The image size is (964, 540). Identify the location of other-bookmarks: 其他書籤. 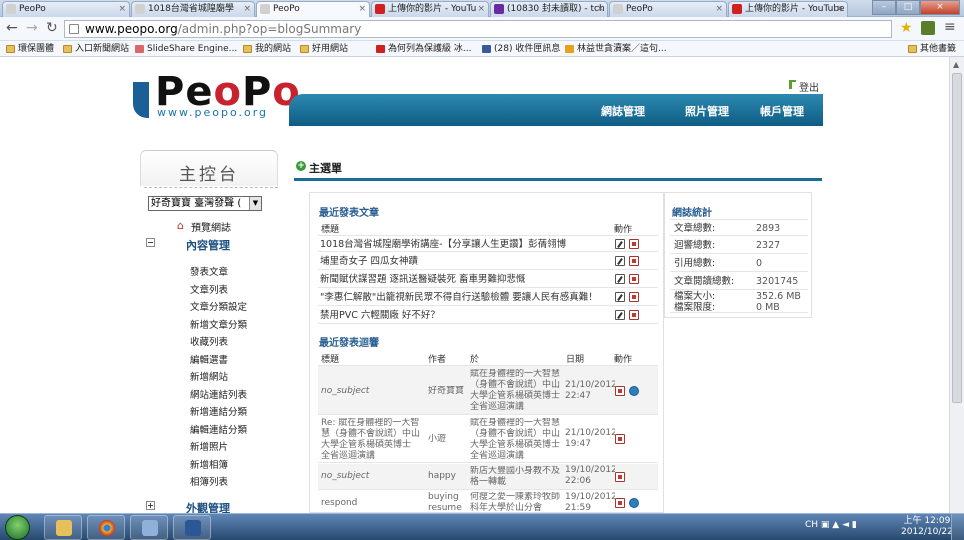
(932, 49).